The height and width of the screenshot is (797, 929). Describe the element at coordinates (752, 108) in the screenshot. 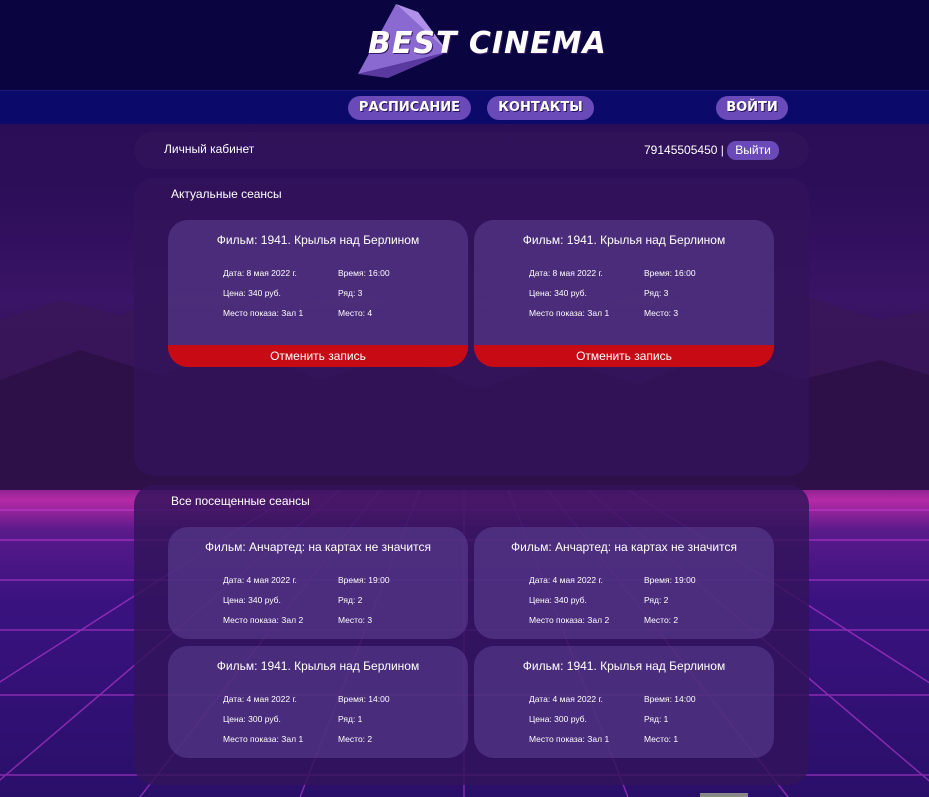

I see `nav-login-button: Войти` at that location.